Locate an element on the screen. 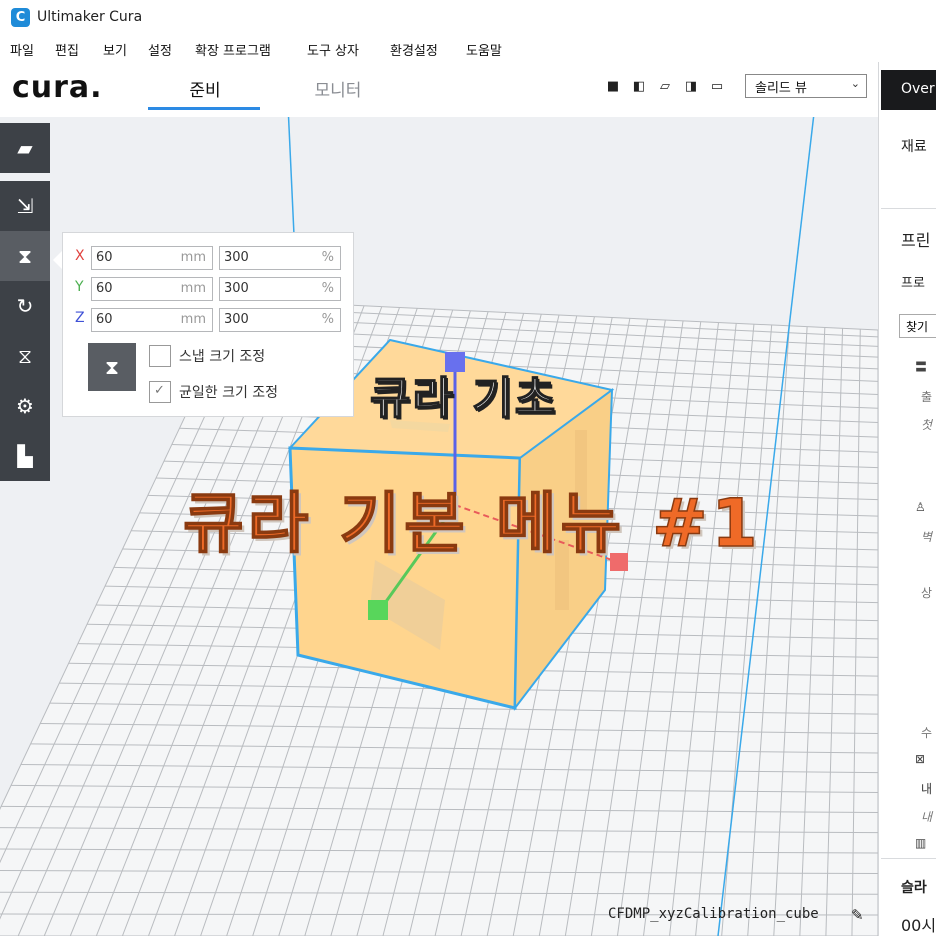 This screenshot has height=936, width=936. menu-extensions: 확장 프로그램 is located at coordinates (233, 49).